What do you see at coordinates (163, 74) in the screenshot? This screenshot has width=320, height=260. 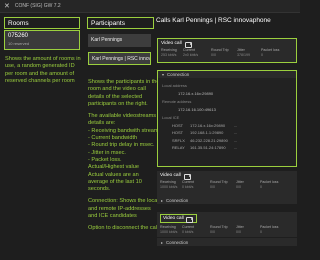 I see `chevron-down-icon: ▾` at bounding box center [163, 74].